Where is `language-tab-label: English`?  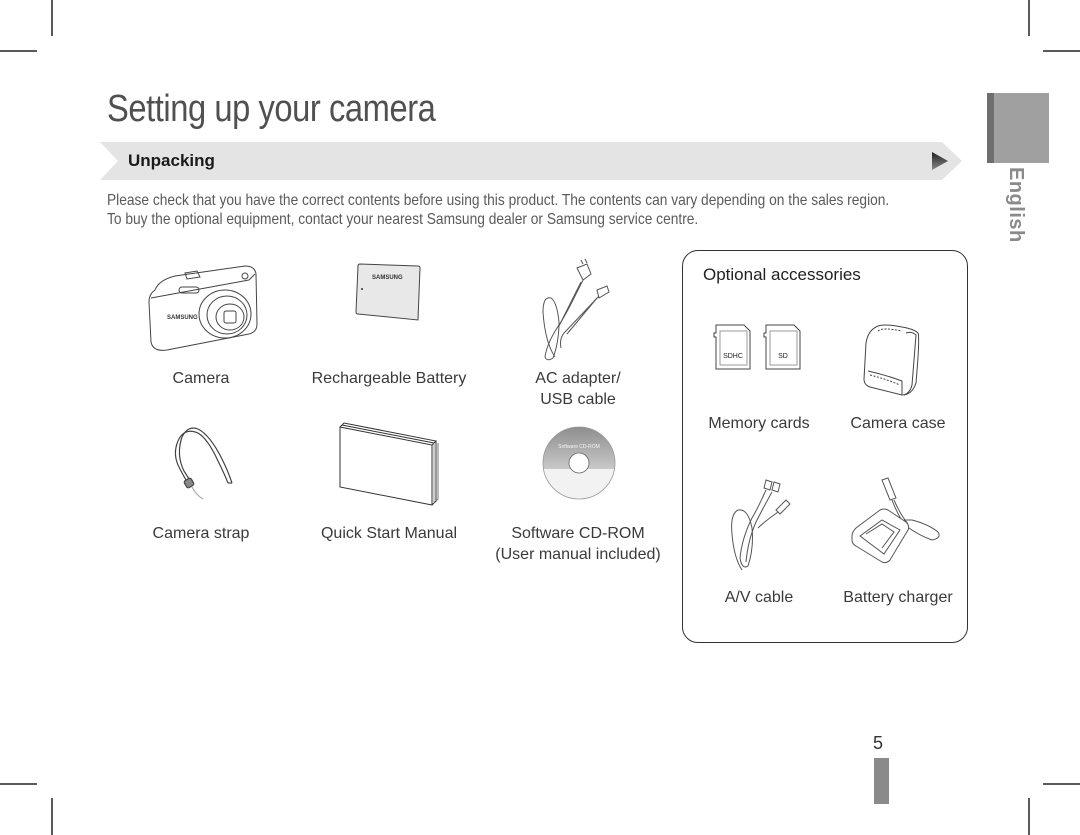 language-tab-label: English is located at coordinates (1016, 205).